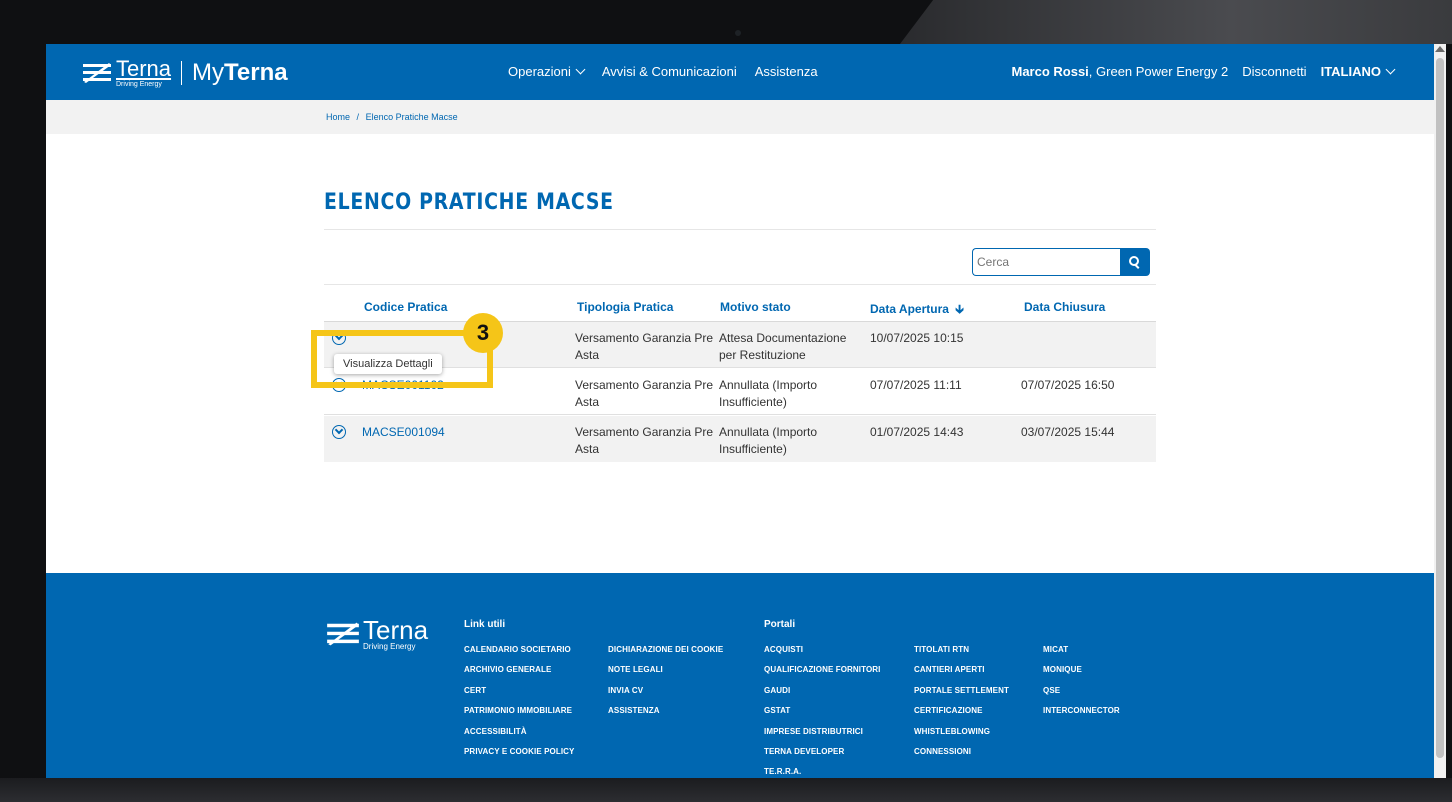 This screenshot has height=802, width=1452. Describe the element at coordinates (338, 117) in the screenshot. I see `breadcrumb-home: Home` at that location.